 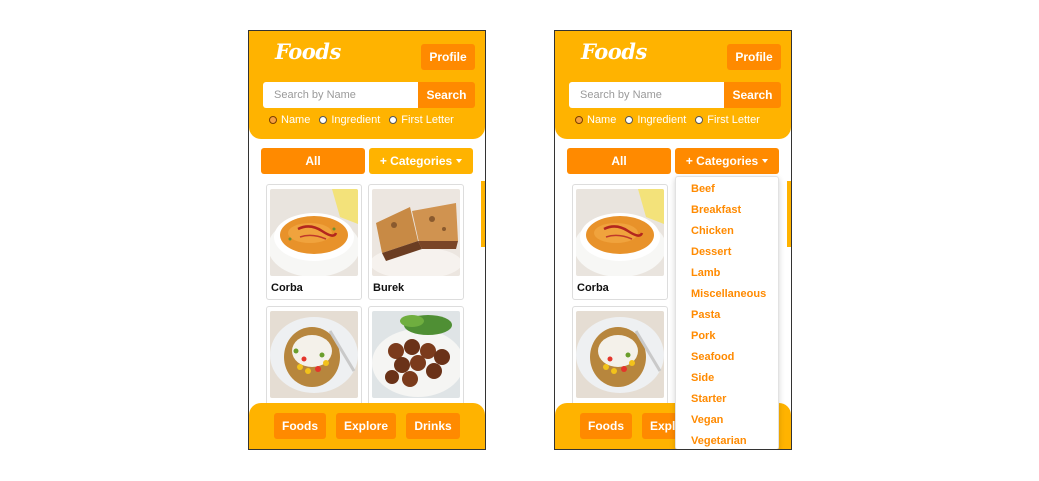 What do you see at coordinates (705, 273) in the screenshot?
I see `dropdown-item-lamb: Lamb` at bounding box center [705, 273].